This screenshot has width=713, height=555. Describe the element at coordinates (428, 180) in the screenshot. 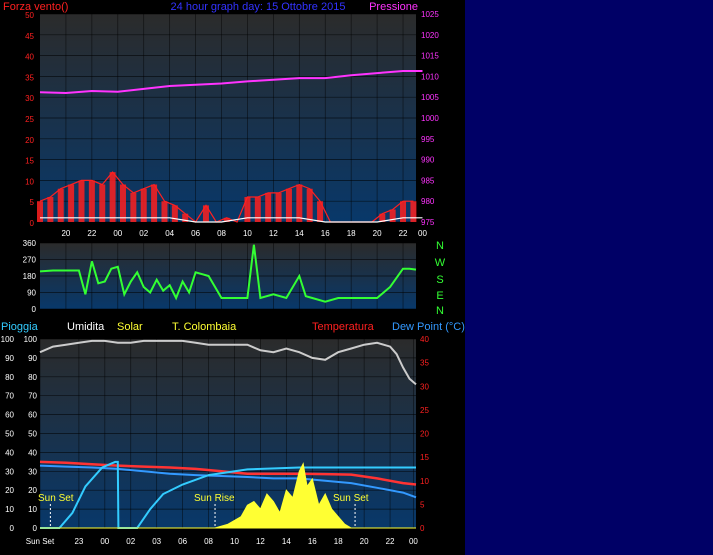

I see `tick-label-pressure: 985` at that location.